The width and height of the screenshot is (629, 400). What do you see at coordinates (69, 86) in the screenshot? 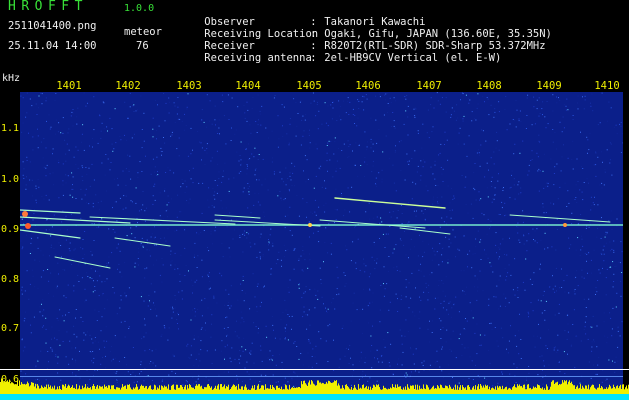
I see `x-tick: 1401` at bounding box center [69, 86].